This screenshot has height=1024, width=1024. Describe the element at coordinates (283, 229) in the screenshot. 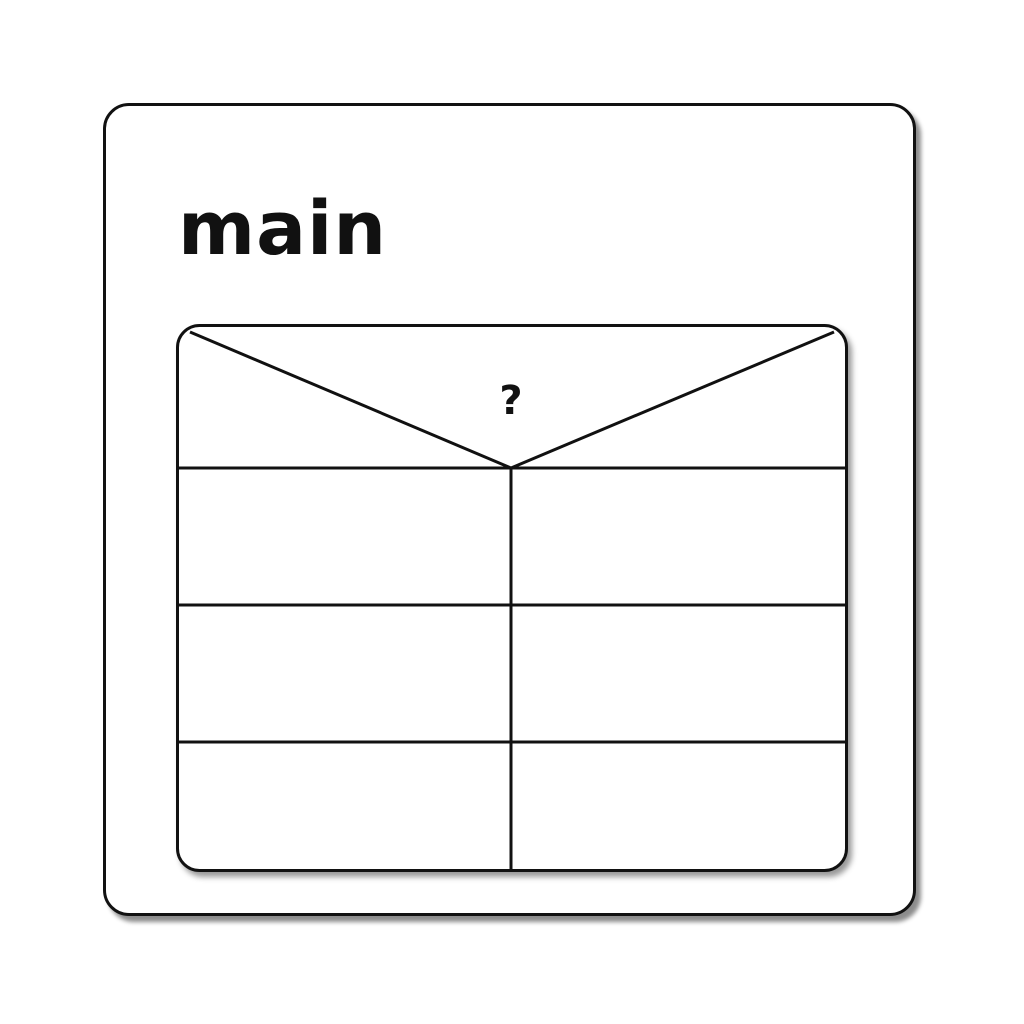

I see `frame-title: main` at that location.